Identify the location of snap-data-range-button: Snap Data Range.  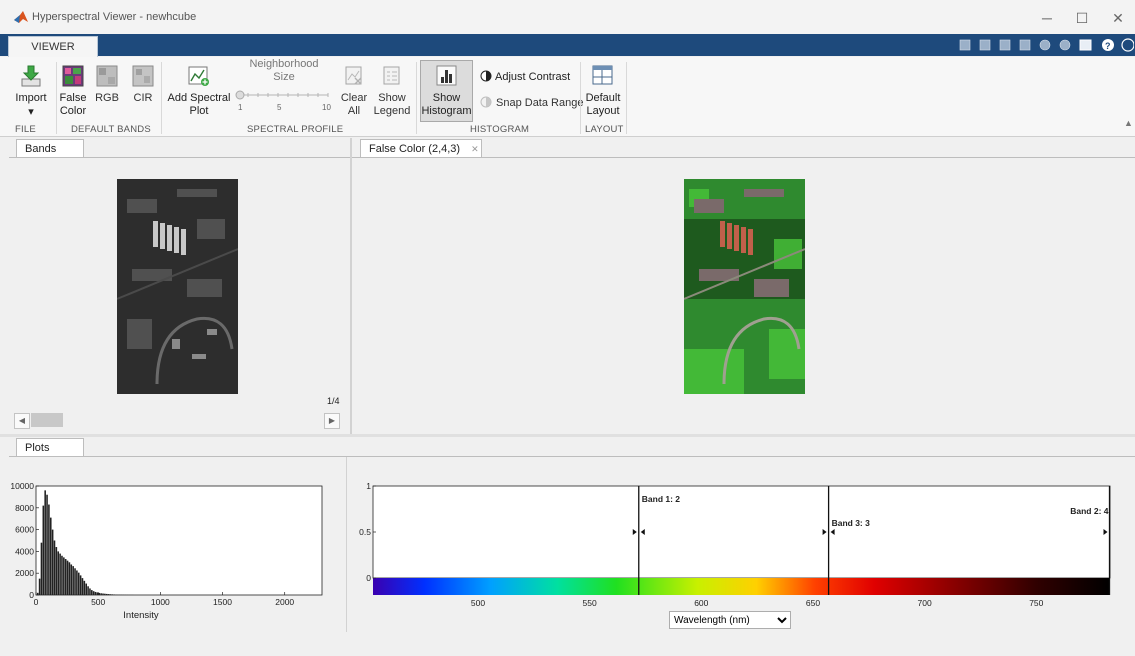
(539, 103).